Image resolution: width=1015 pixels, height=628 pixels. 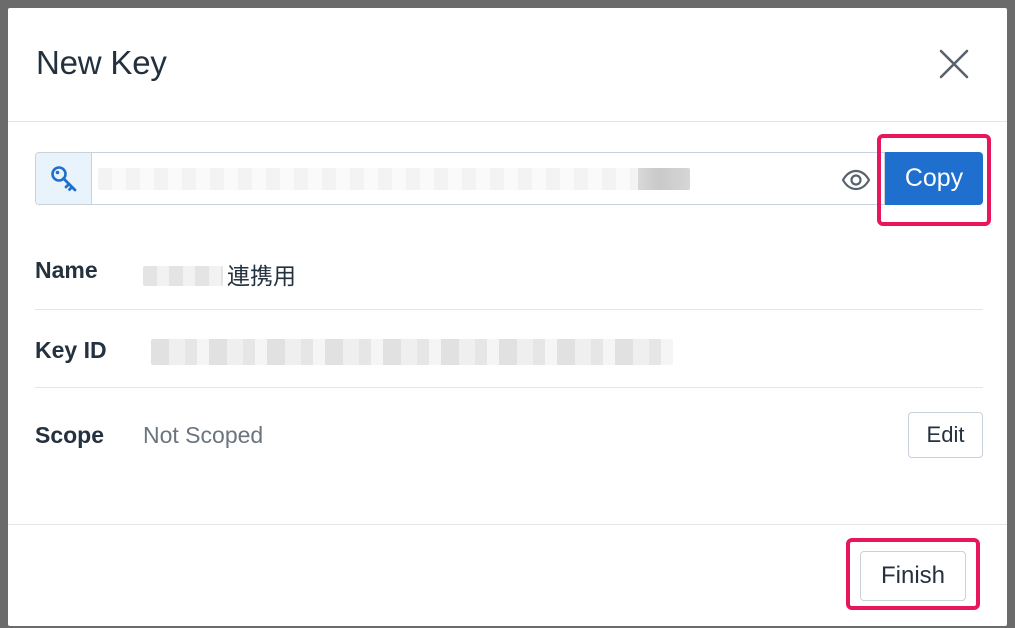 What do you see at coordinates (70, 435) in the screenshot?
I see `scope-label: Scope` at bounding box center [70, 435].